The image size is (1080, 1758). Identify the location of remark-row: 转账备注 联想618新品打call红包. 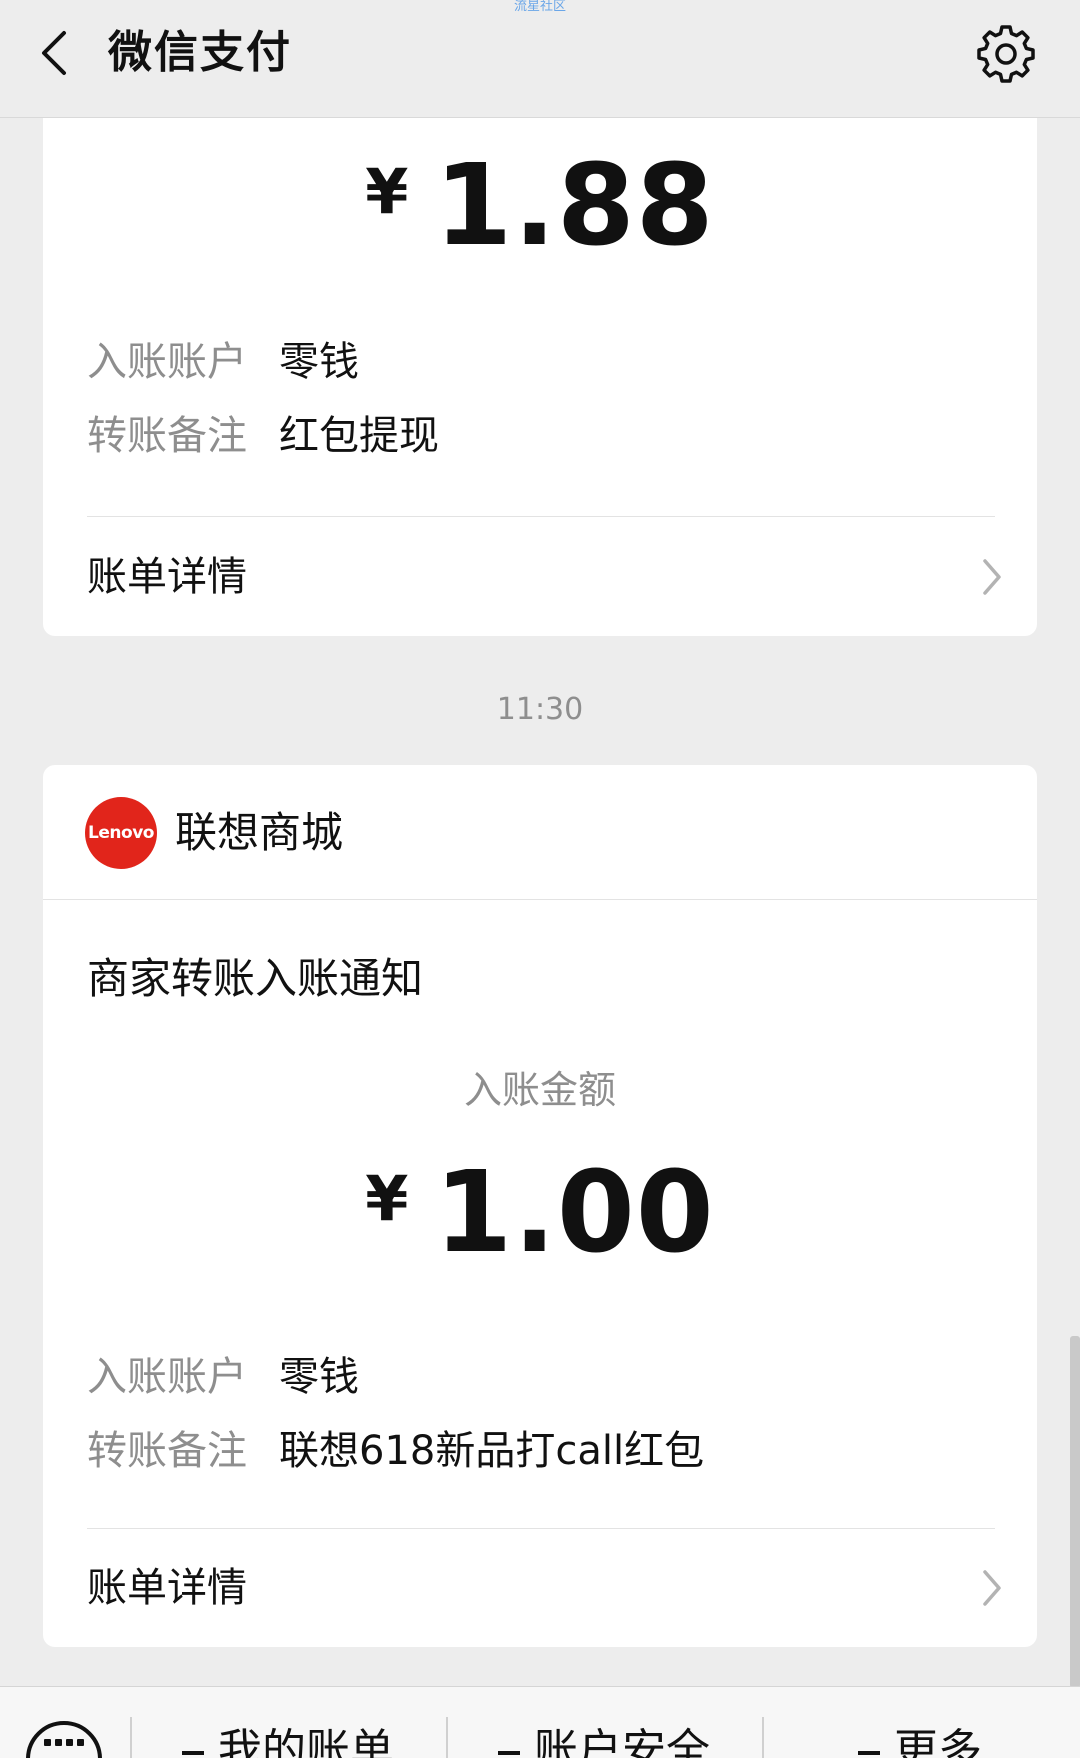
(395, 1451).